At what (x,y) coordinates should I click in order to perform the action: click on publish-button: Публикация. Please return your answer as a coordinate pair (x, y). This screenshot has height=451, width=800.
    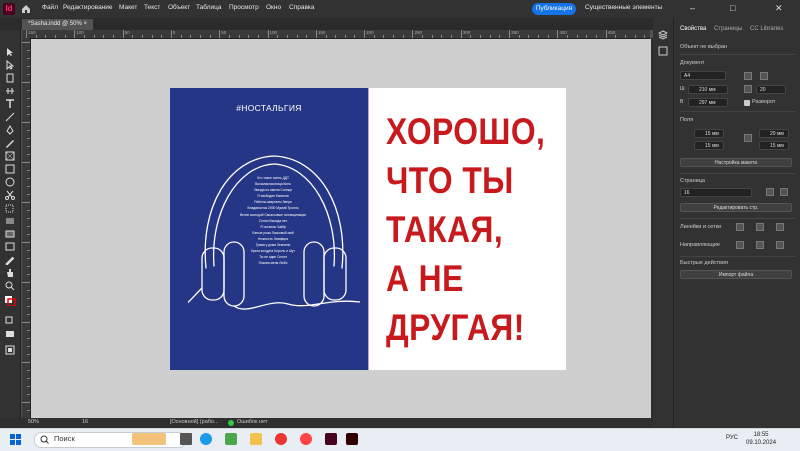
    Looking at the image, I should click on (554, 9).